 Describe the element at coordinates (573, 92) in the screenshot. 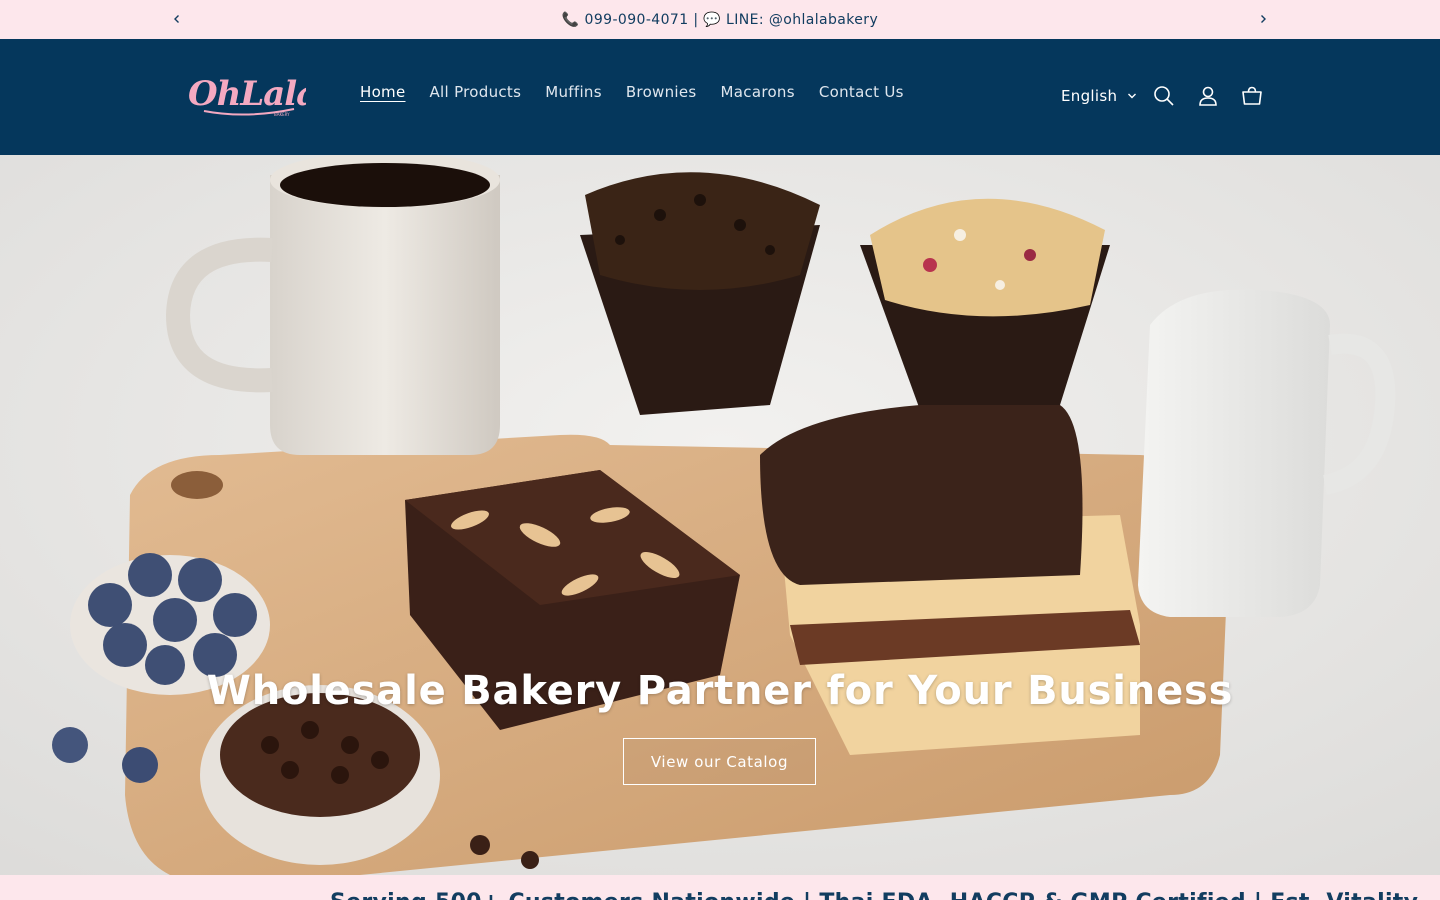

I see `nav-muffins: Muffins` at that location.